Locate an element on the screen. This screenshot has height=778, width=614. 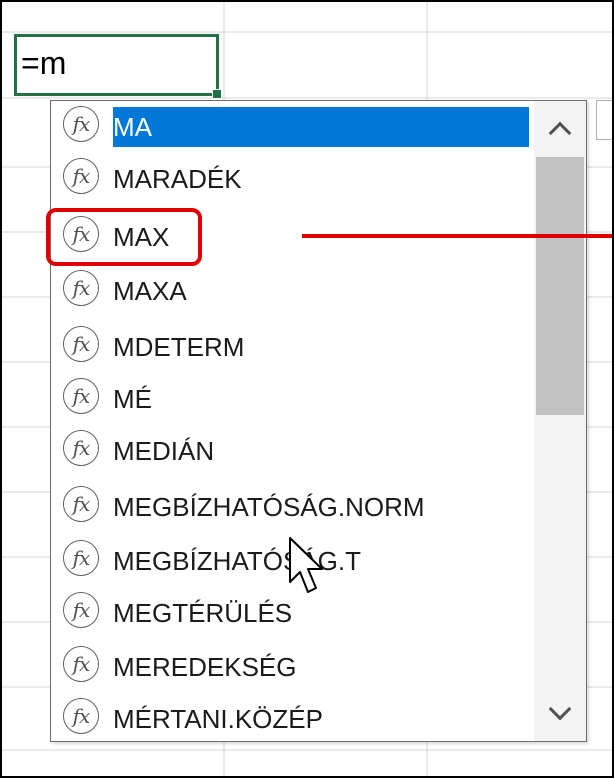
active-cell: =m is located at coordinates (118, 66).